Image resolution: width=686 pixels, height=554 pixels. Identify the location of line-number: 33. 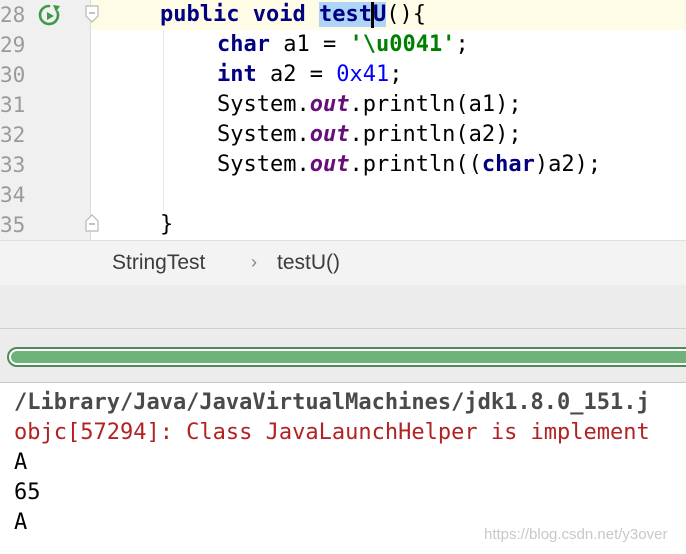
(13, 165).